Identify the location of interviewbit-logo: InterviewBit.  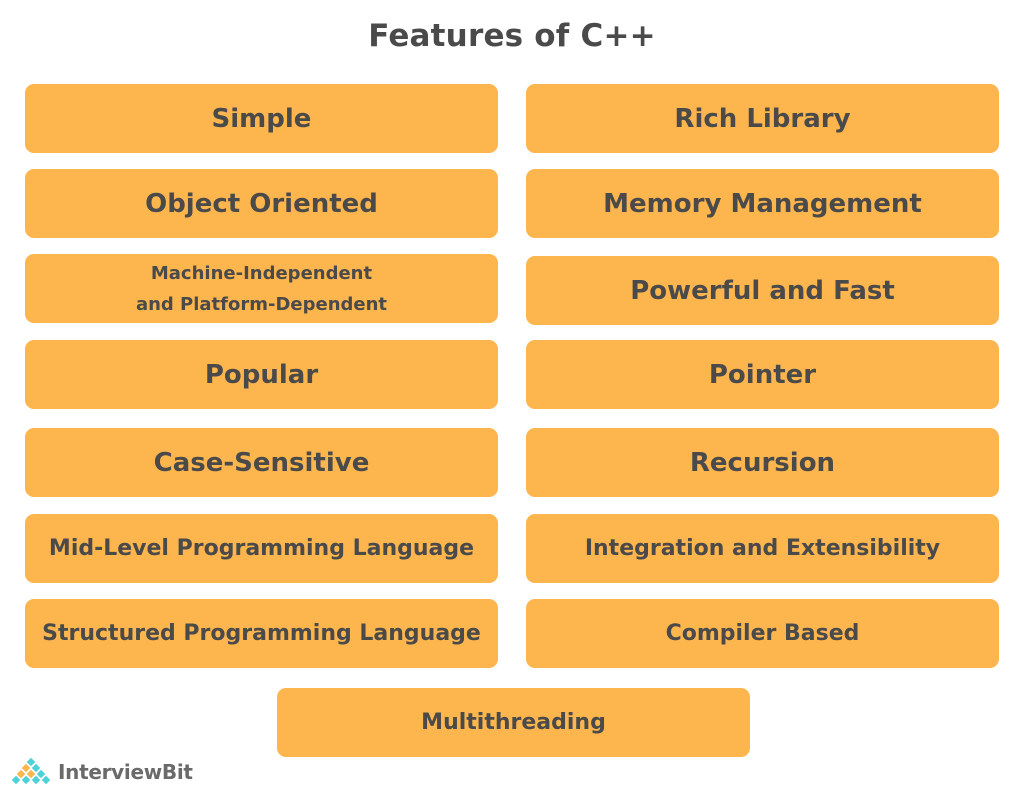
(101, 772).